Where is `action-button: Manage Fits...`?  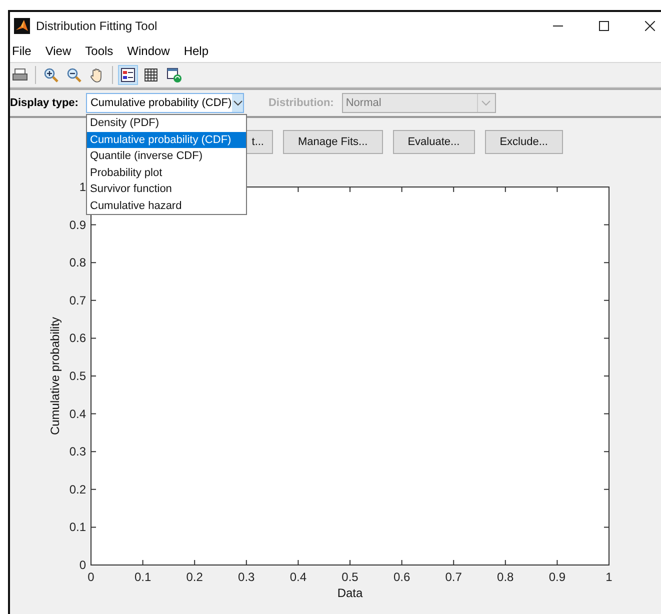
action-button: Manage Fits... is located at coordinates (333, 142).